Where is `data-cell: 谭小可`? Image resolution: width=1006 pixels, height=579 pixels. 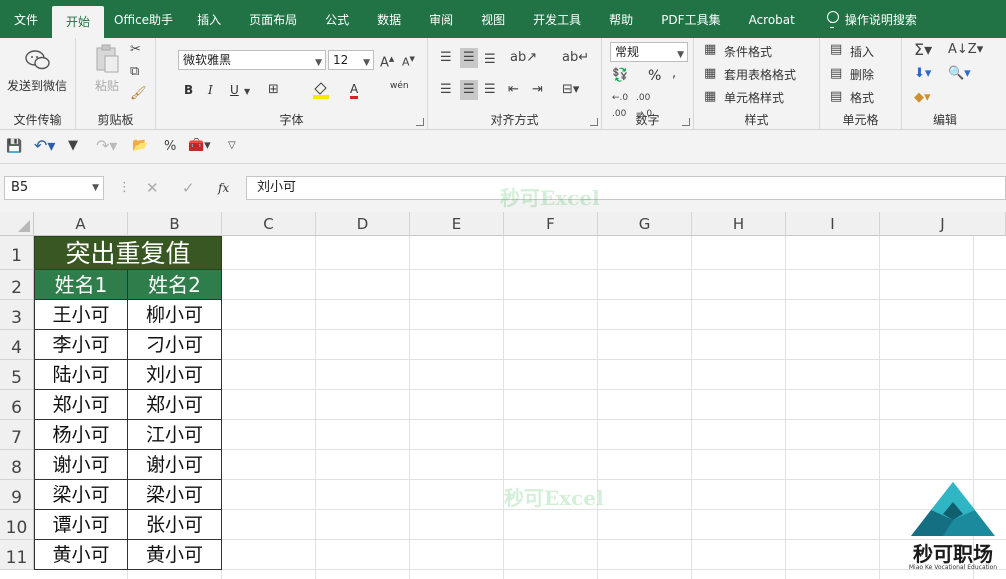 data-cell: 谭小可 is located at coordinates (81, 525).